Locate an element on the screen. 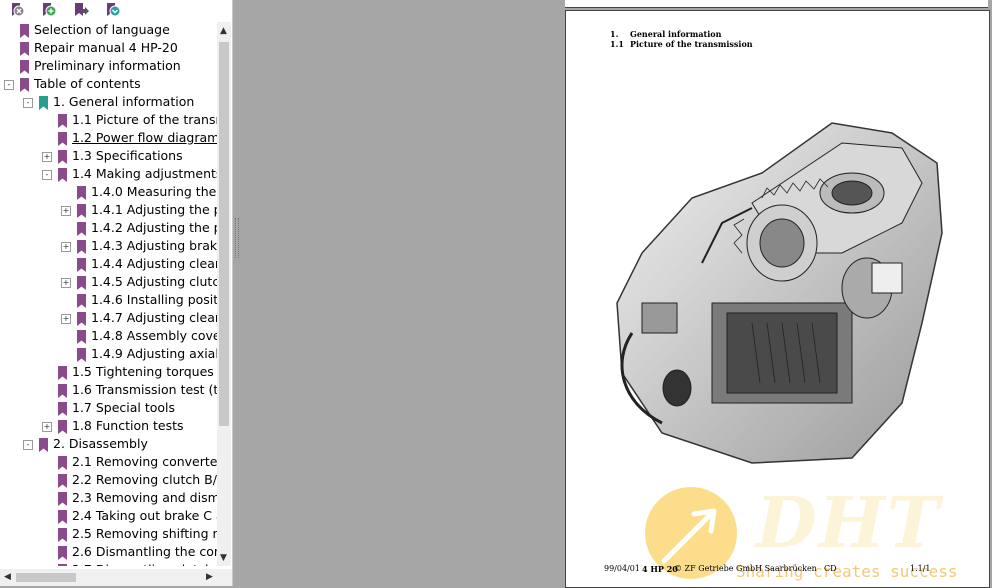 This screenshot has width=992, height=588. tree-item: +1.4.3 Adjusting brake is located at coordinates (108, 246).